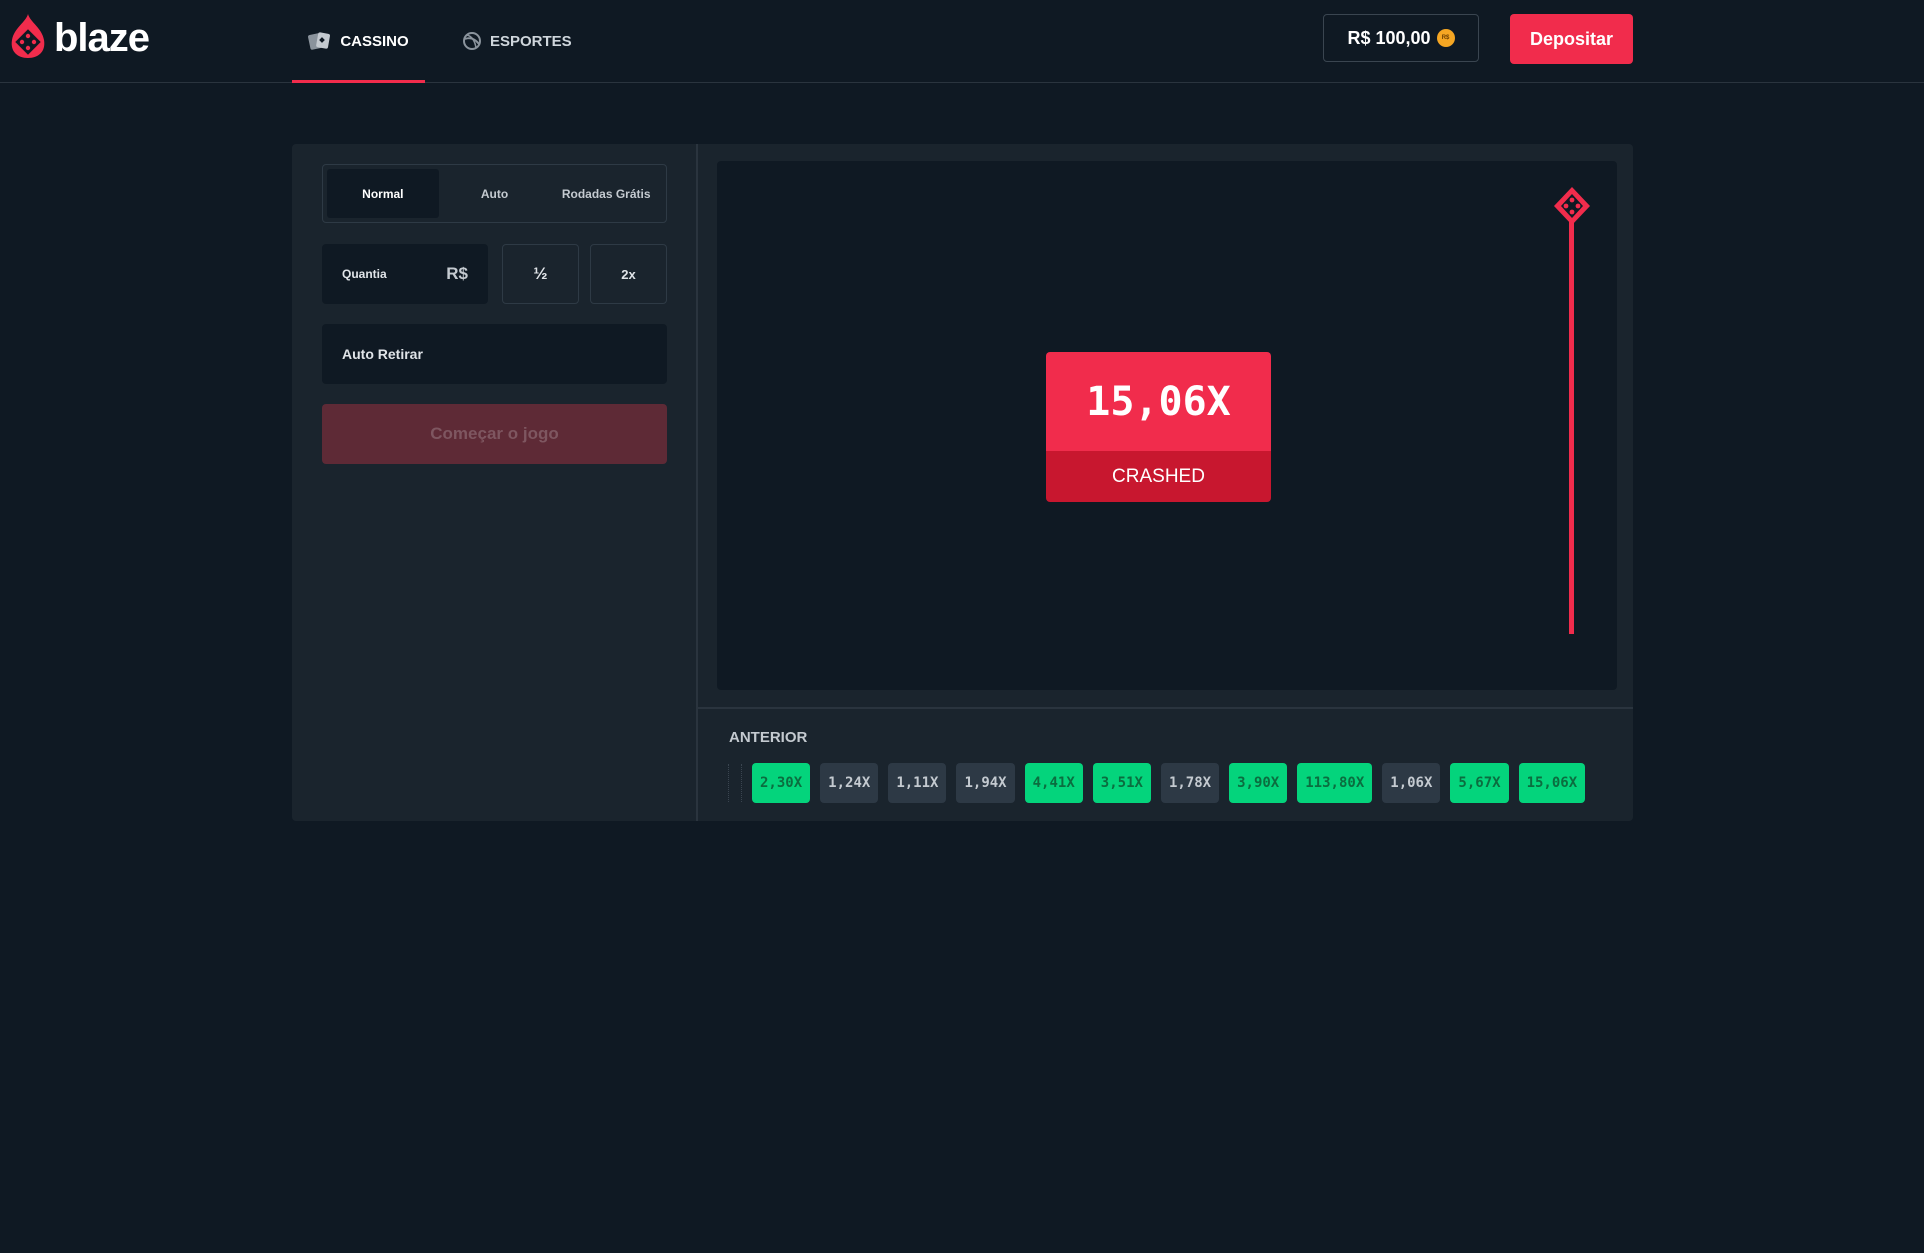 Image resolution: width=1924 pixels, height=1253 pixels. I want to click on history-chip: 1,24X, so click(849, 783).